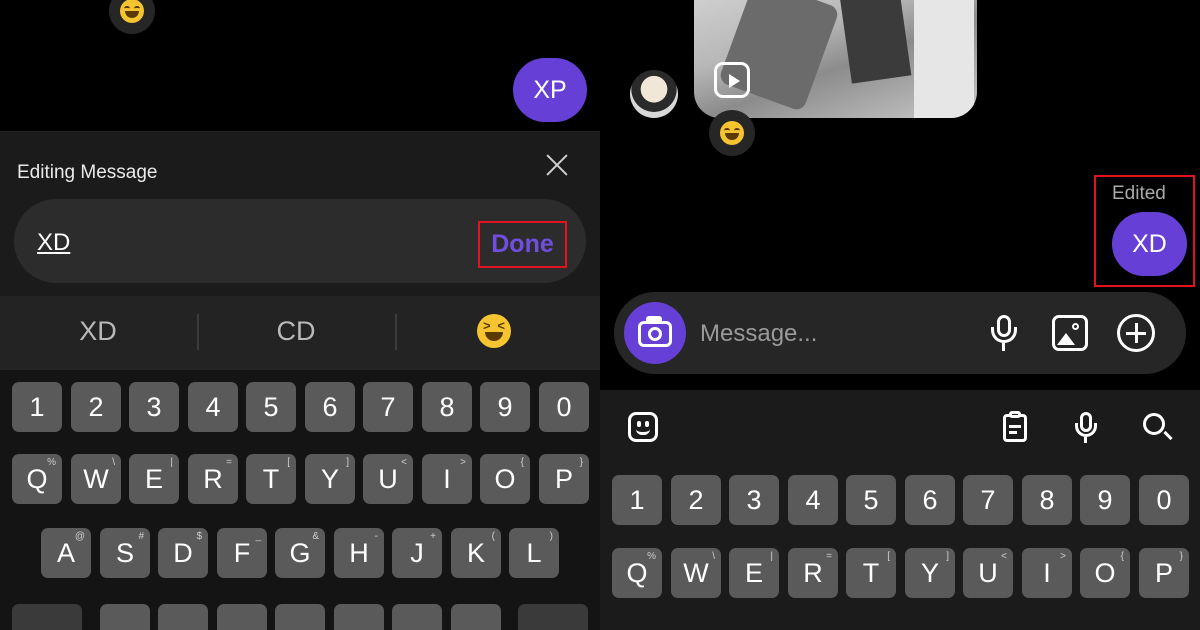 This screenshot has width=1200, height=630. What do you see at coordinates (557, 165) in the screenshot?
I see `close-icon` at bounding box center [557, 165].